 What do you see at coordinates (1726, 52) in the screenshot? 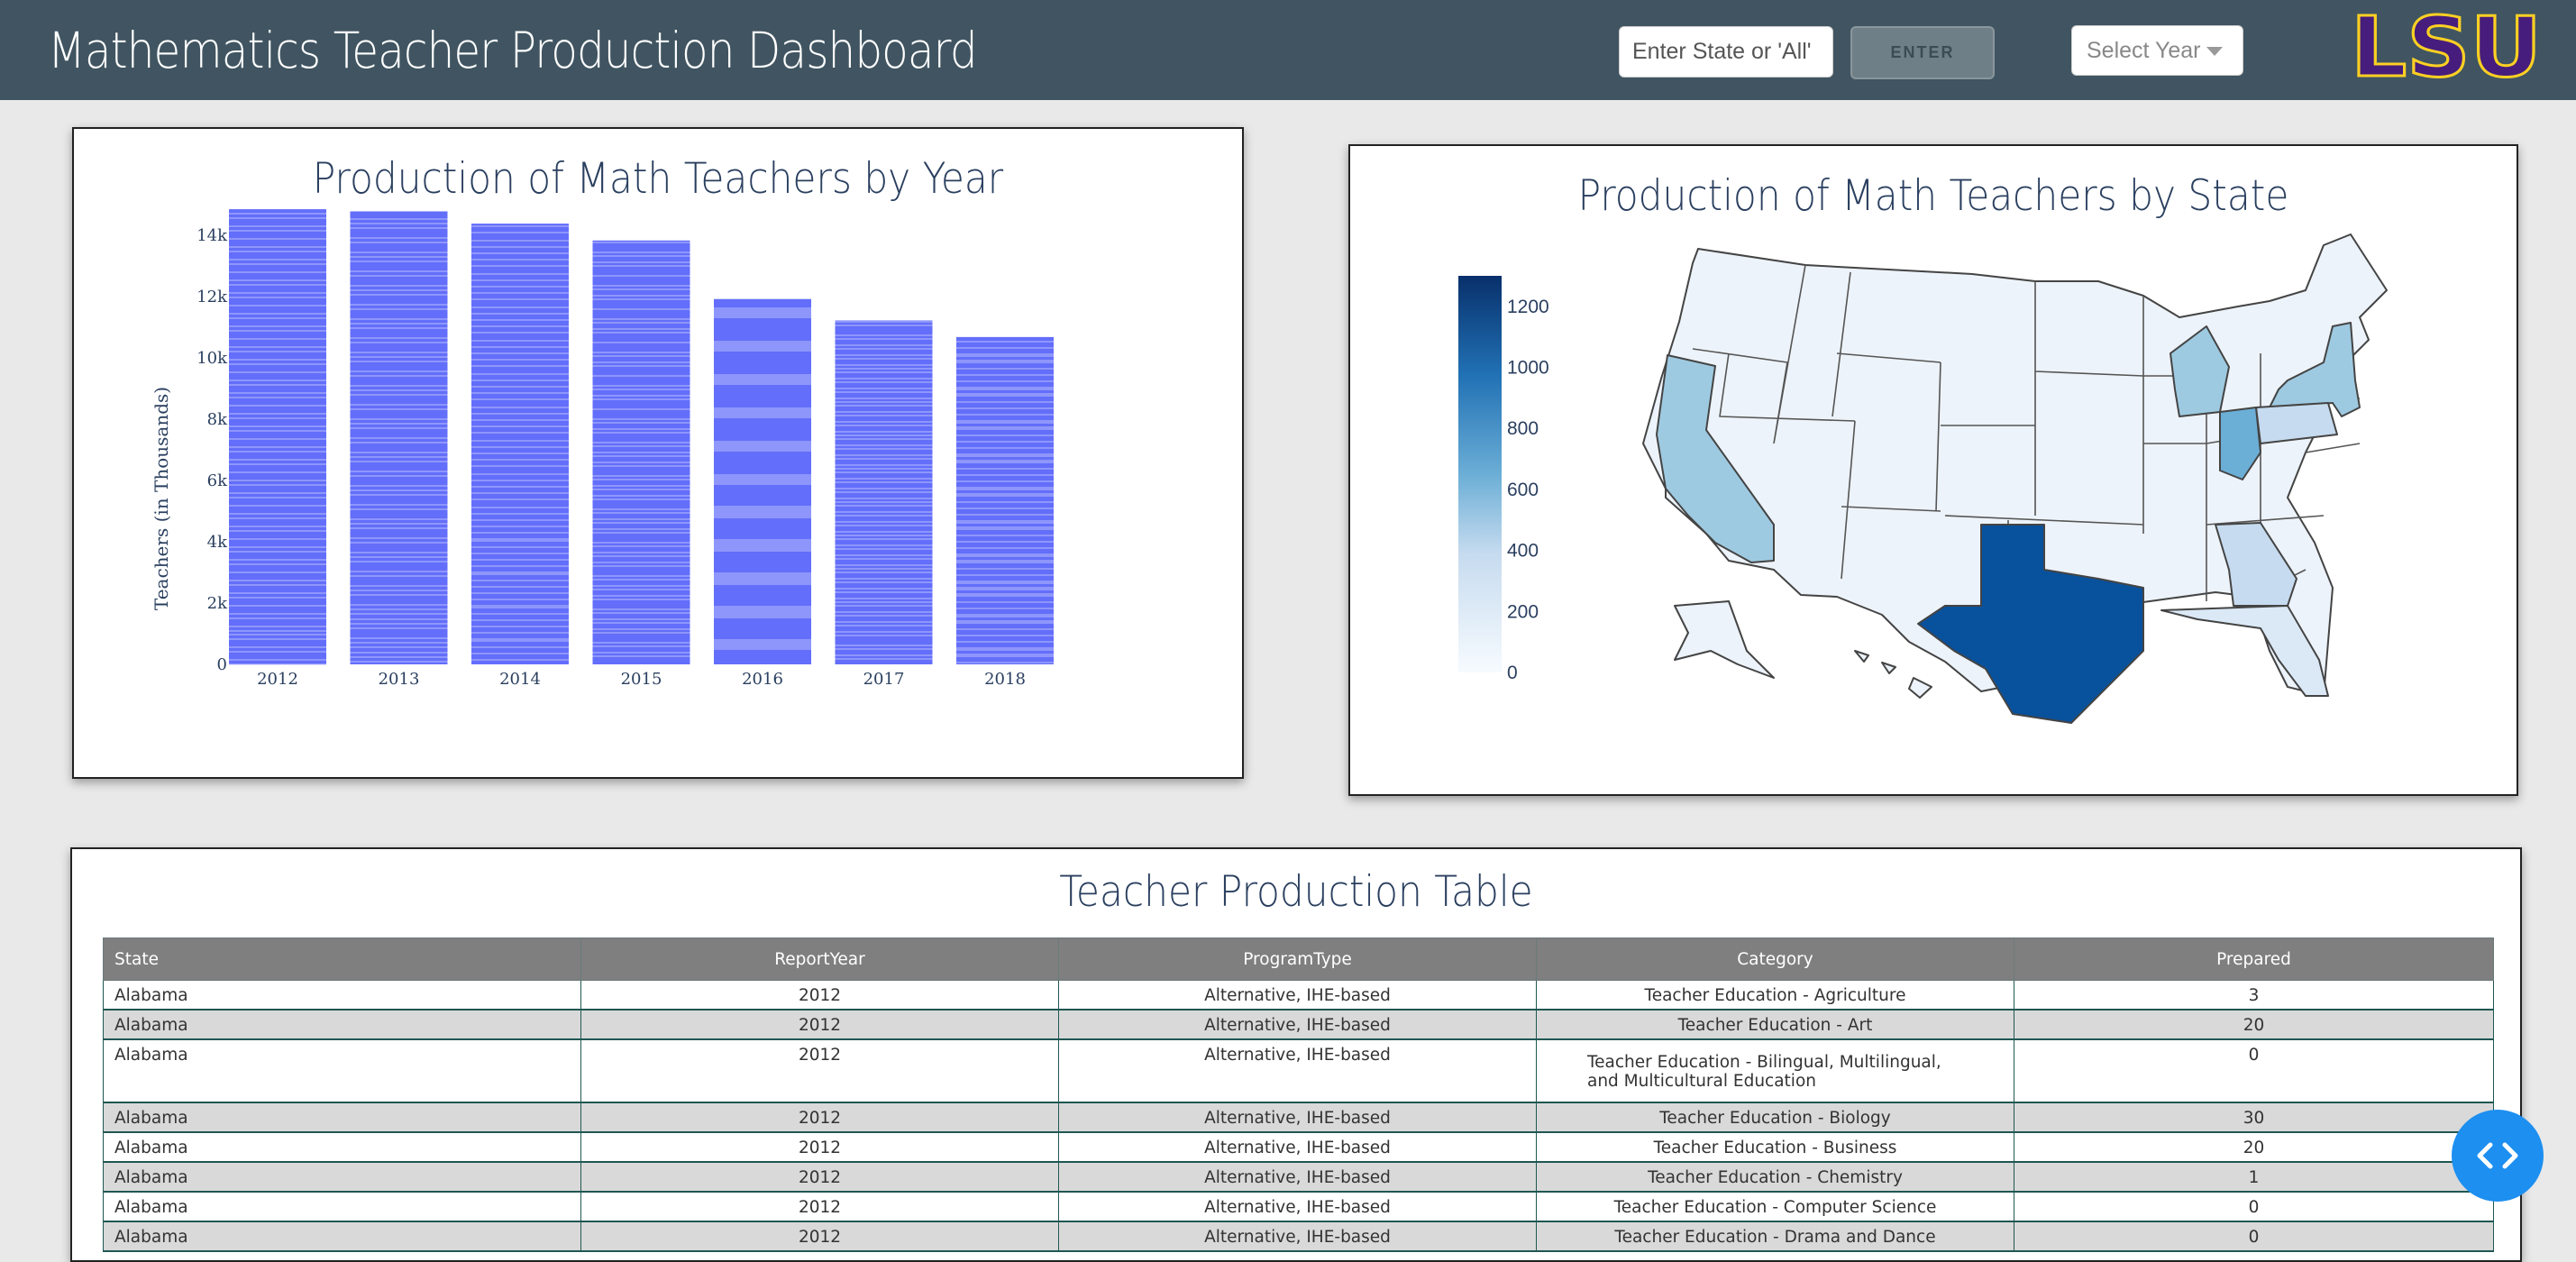
I see `state-input` at bounding box center [1726, 52].